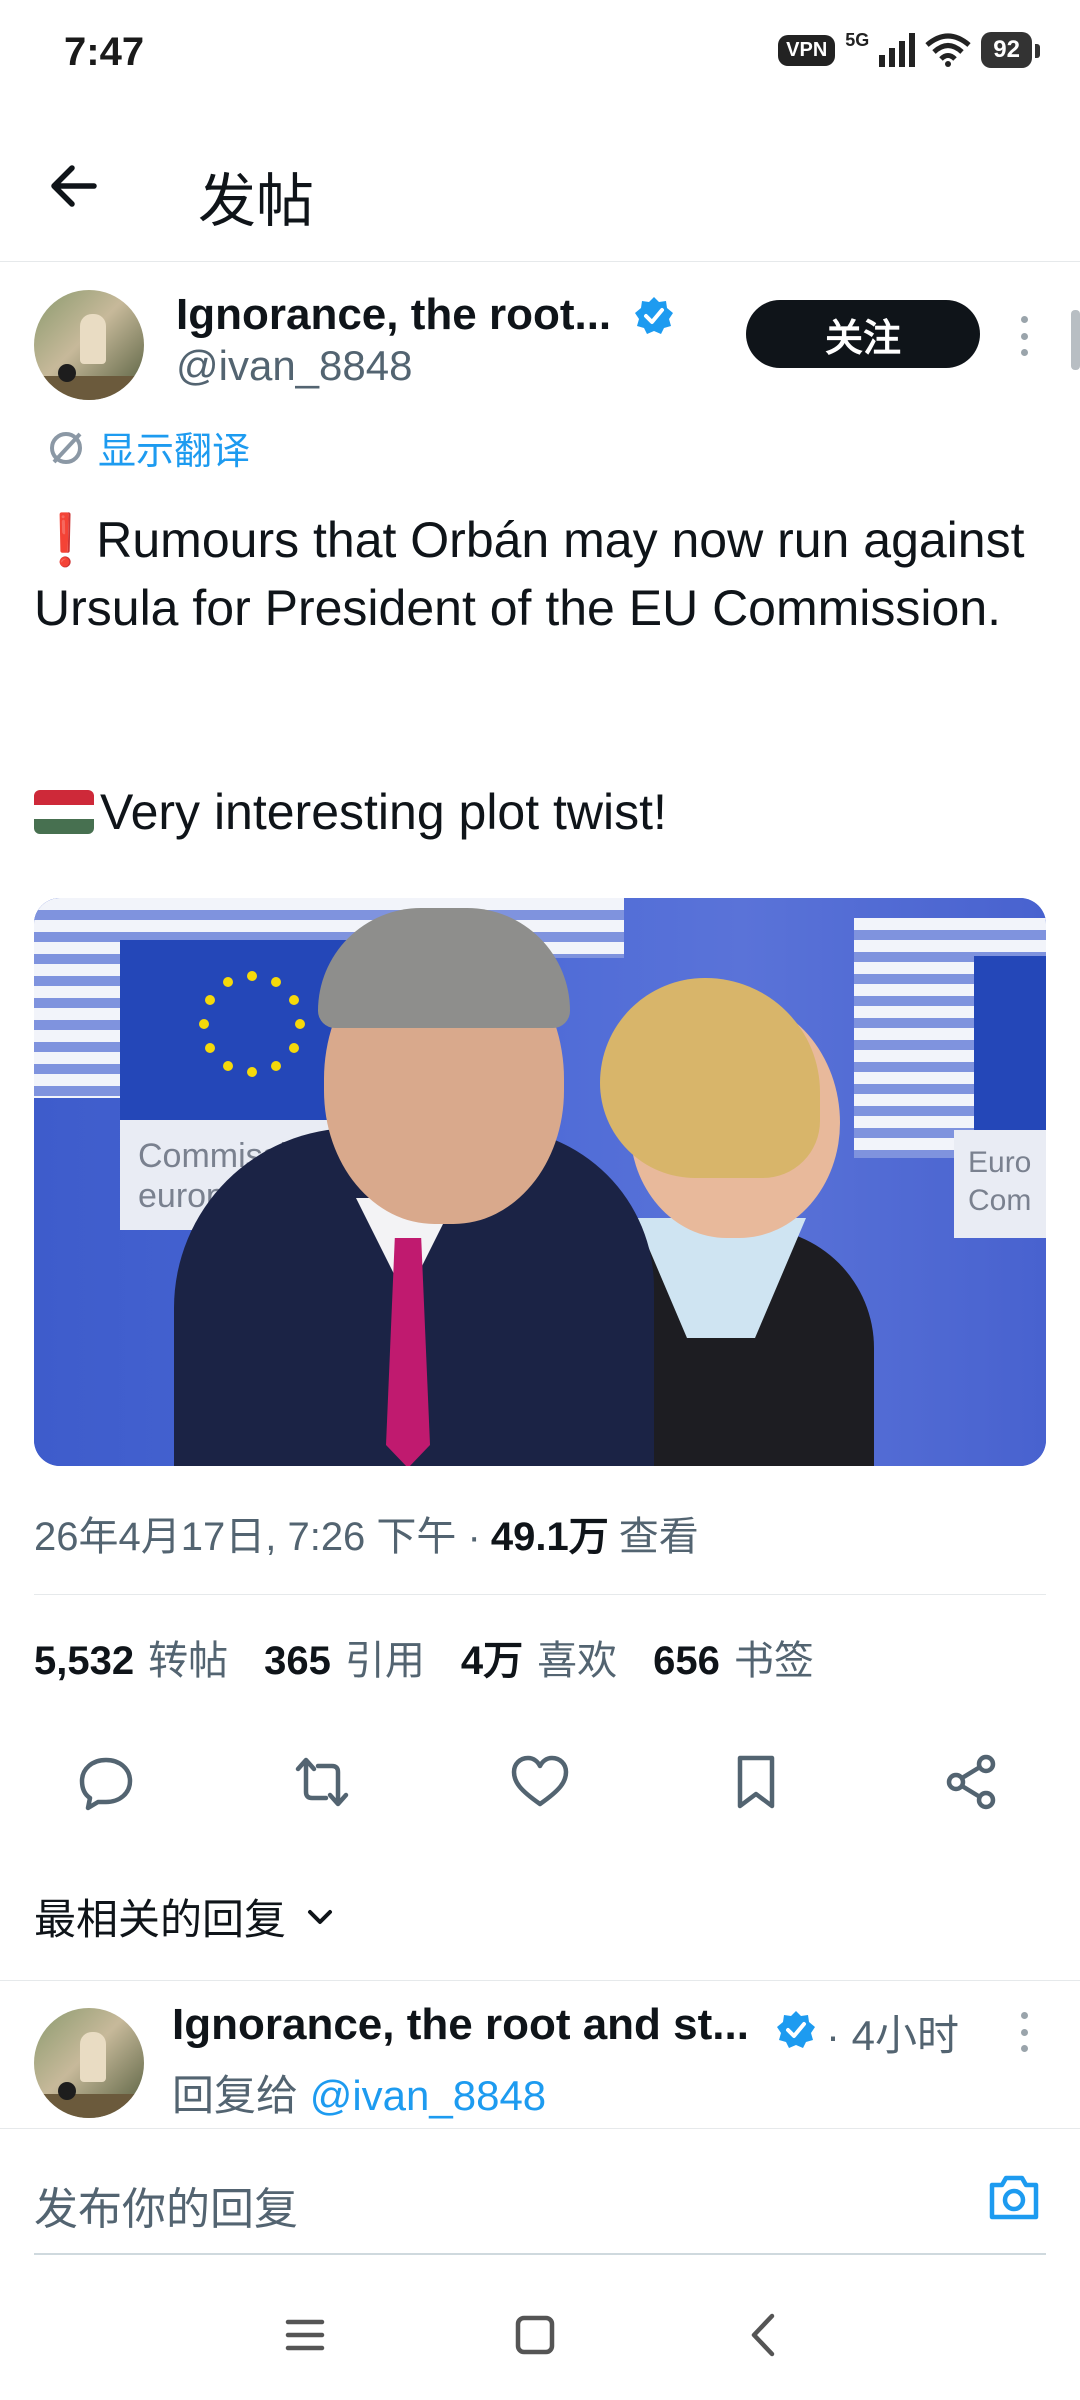 The height and width of the screenshot is (2400, 1080). Describe the element at coordinates (235, 2095) in the screenshot. I see `reply-to-prefix: 回复给` at that location.